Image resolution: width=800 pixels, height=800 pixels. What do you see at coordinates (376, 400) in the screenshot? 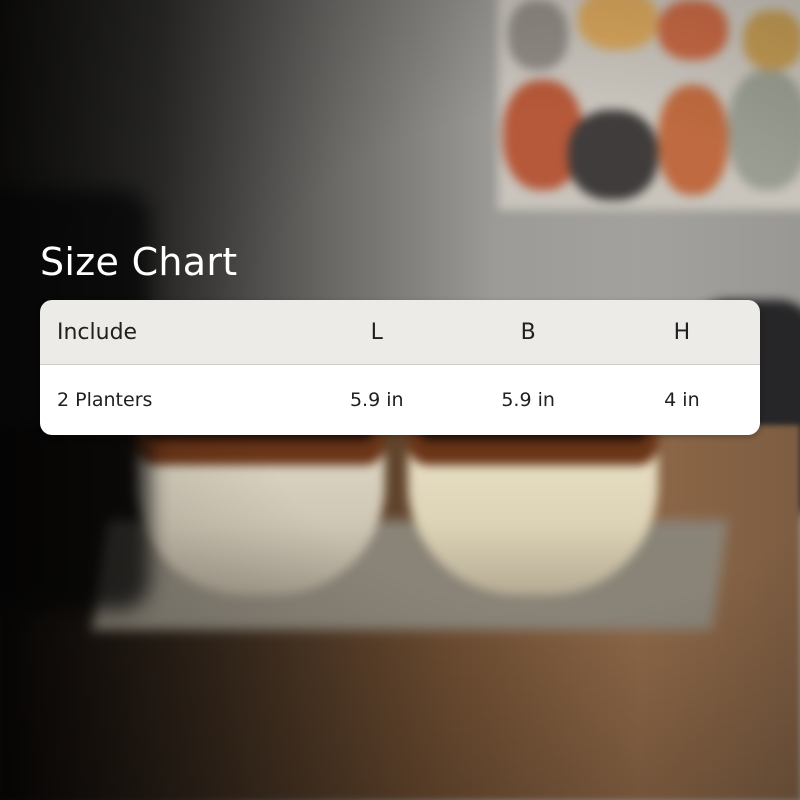
I see `cell-length: 5.9 in` at bounding box center [376, 400].